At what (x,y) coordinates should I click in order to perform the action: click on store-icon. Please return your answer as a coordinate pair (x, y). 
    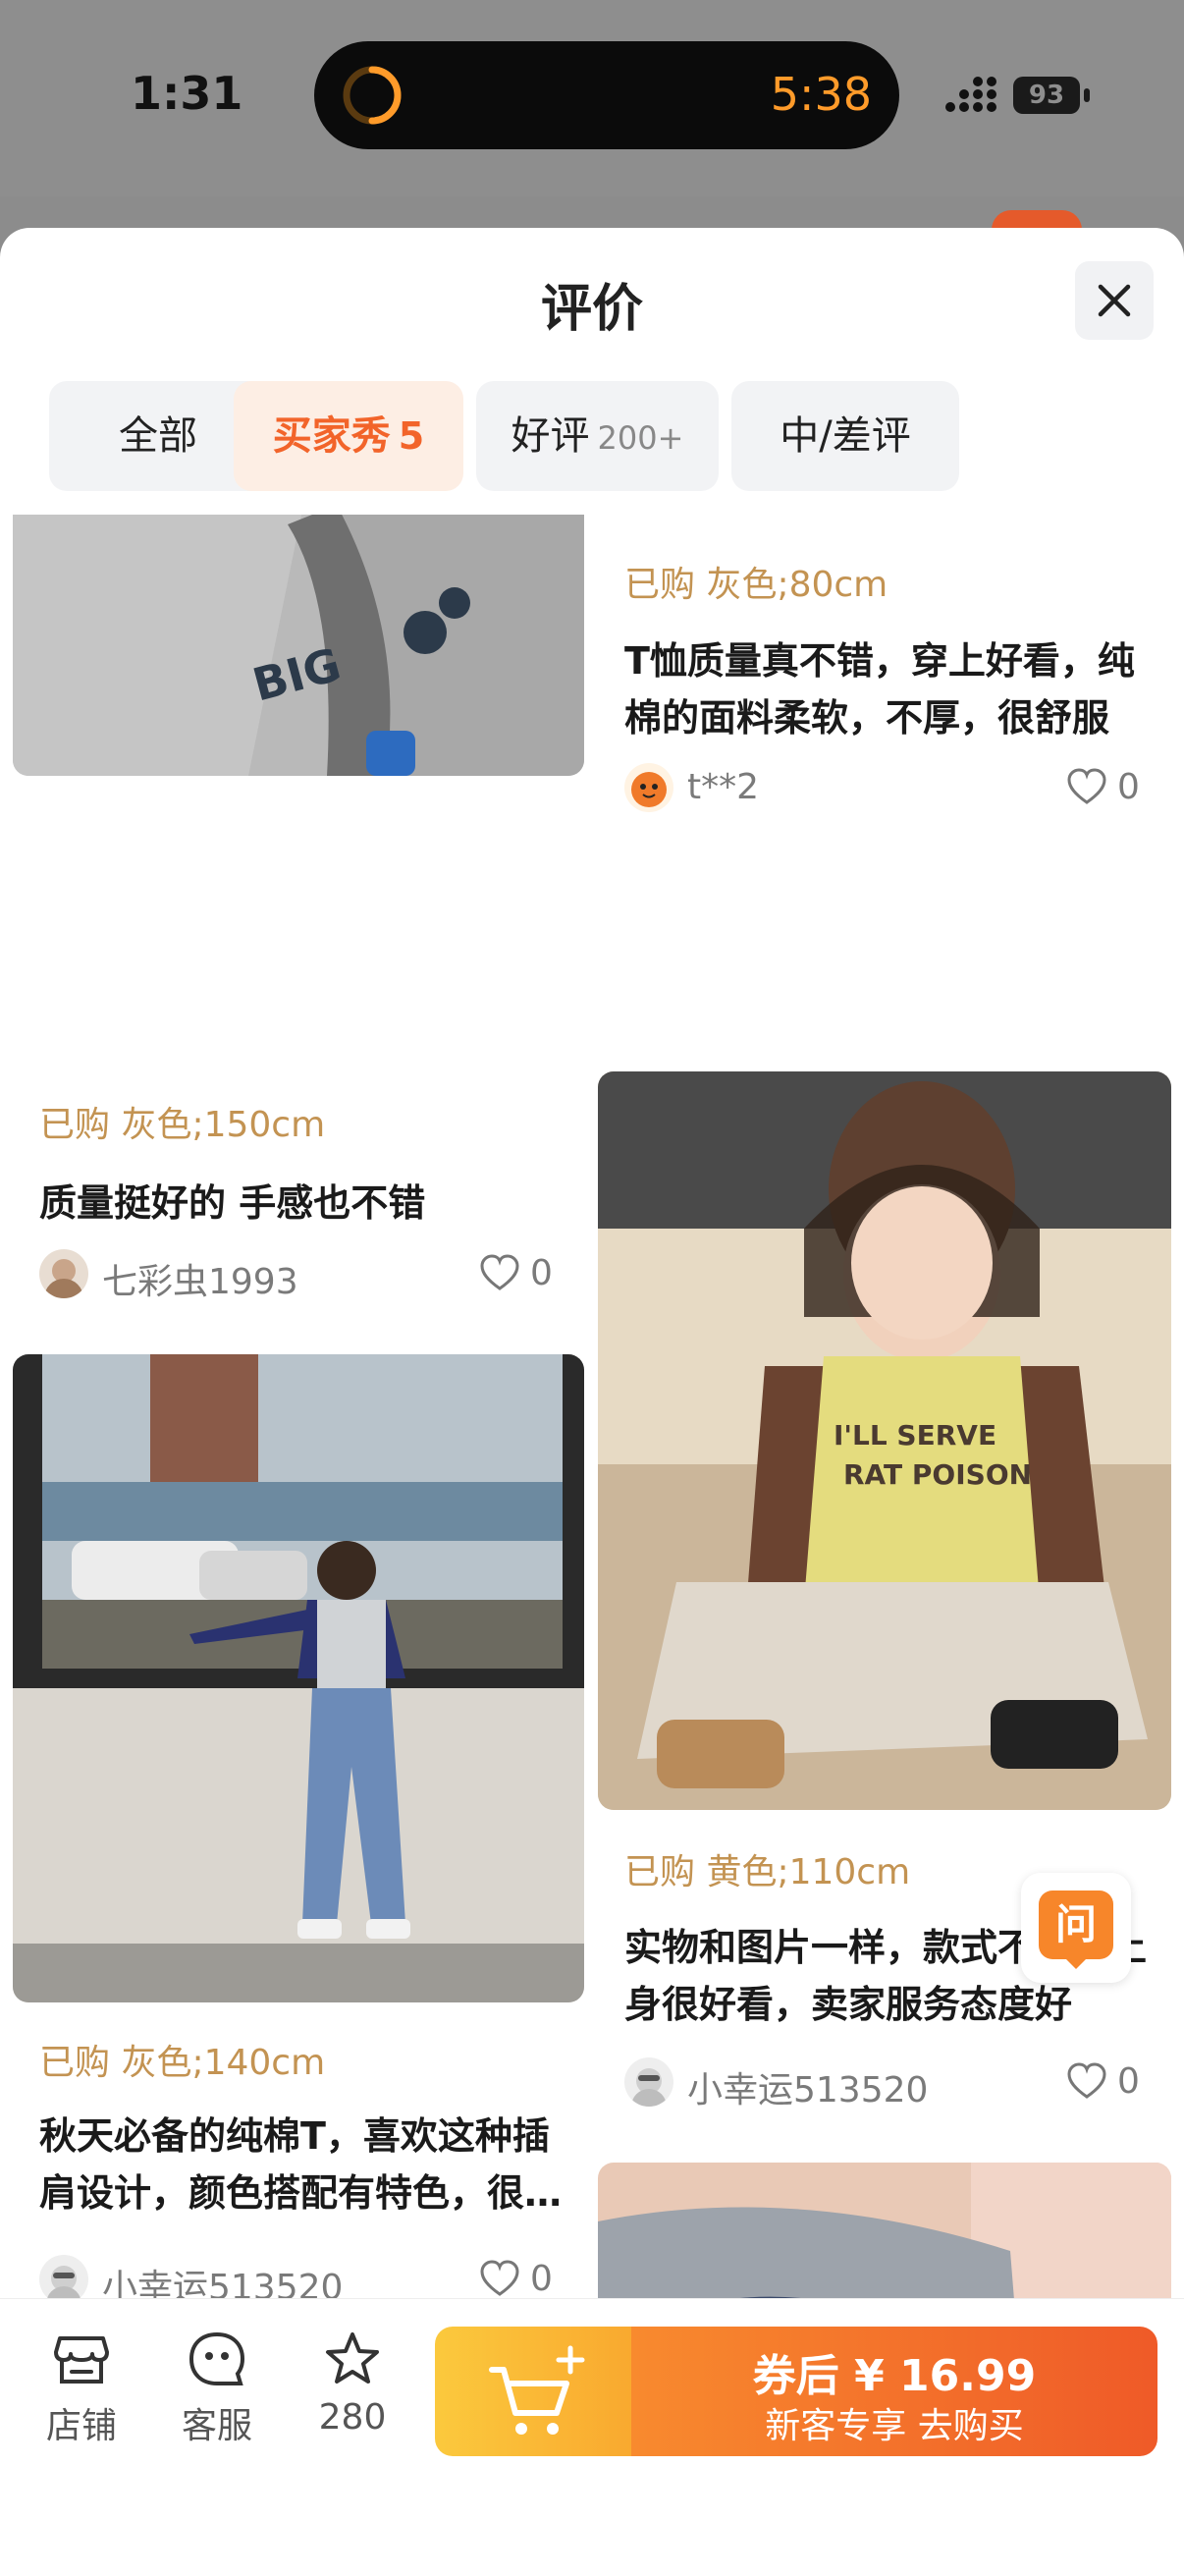
    Looking at the image, I should click on (81, 2360).